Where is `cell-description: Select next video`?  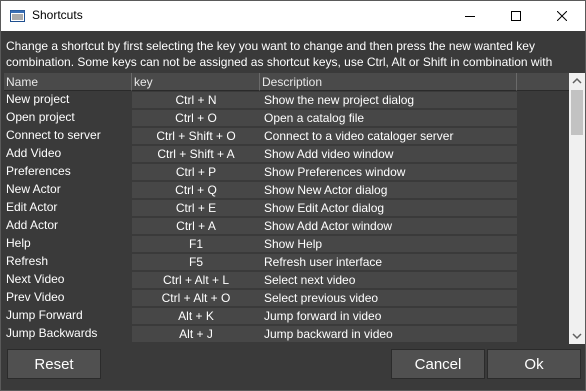
cell-description: Select next video is located at coordinates (388, 280).